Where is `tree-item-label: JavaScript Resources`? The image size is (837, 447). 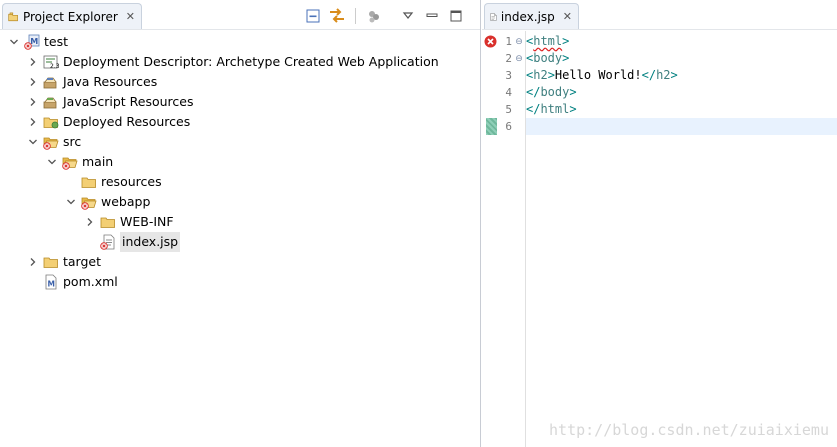
tree-item-label: JavaScript Resources is located at coordinates (128, 101).